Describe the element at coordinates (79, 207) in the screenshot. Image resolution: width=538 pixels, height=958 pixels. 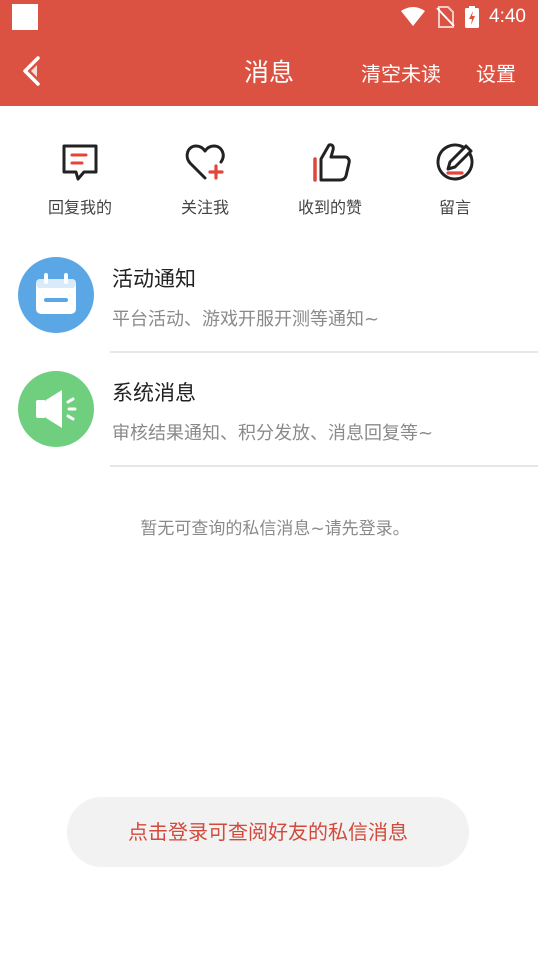
I see `quick-action-label: 回复我的` at that location.